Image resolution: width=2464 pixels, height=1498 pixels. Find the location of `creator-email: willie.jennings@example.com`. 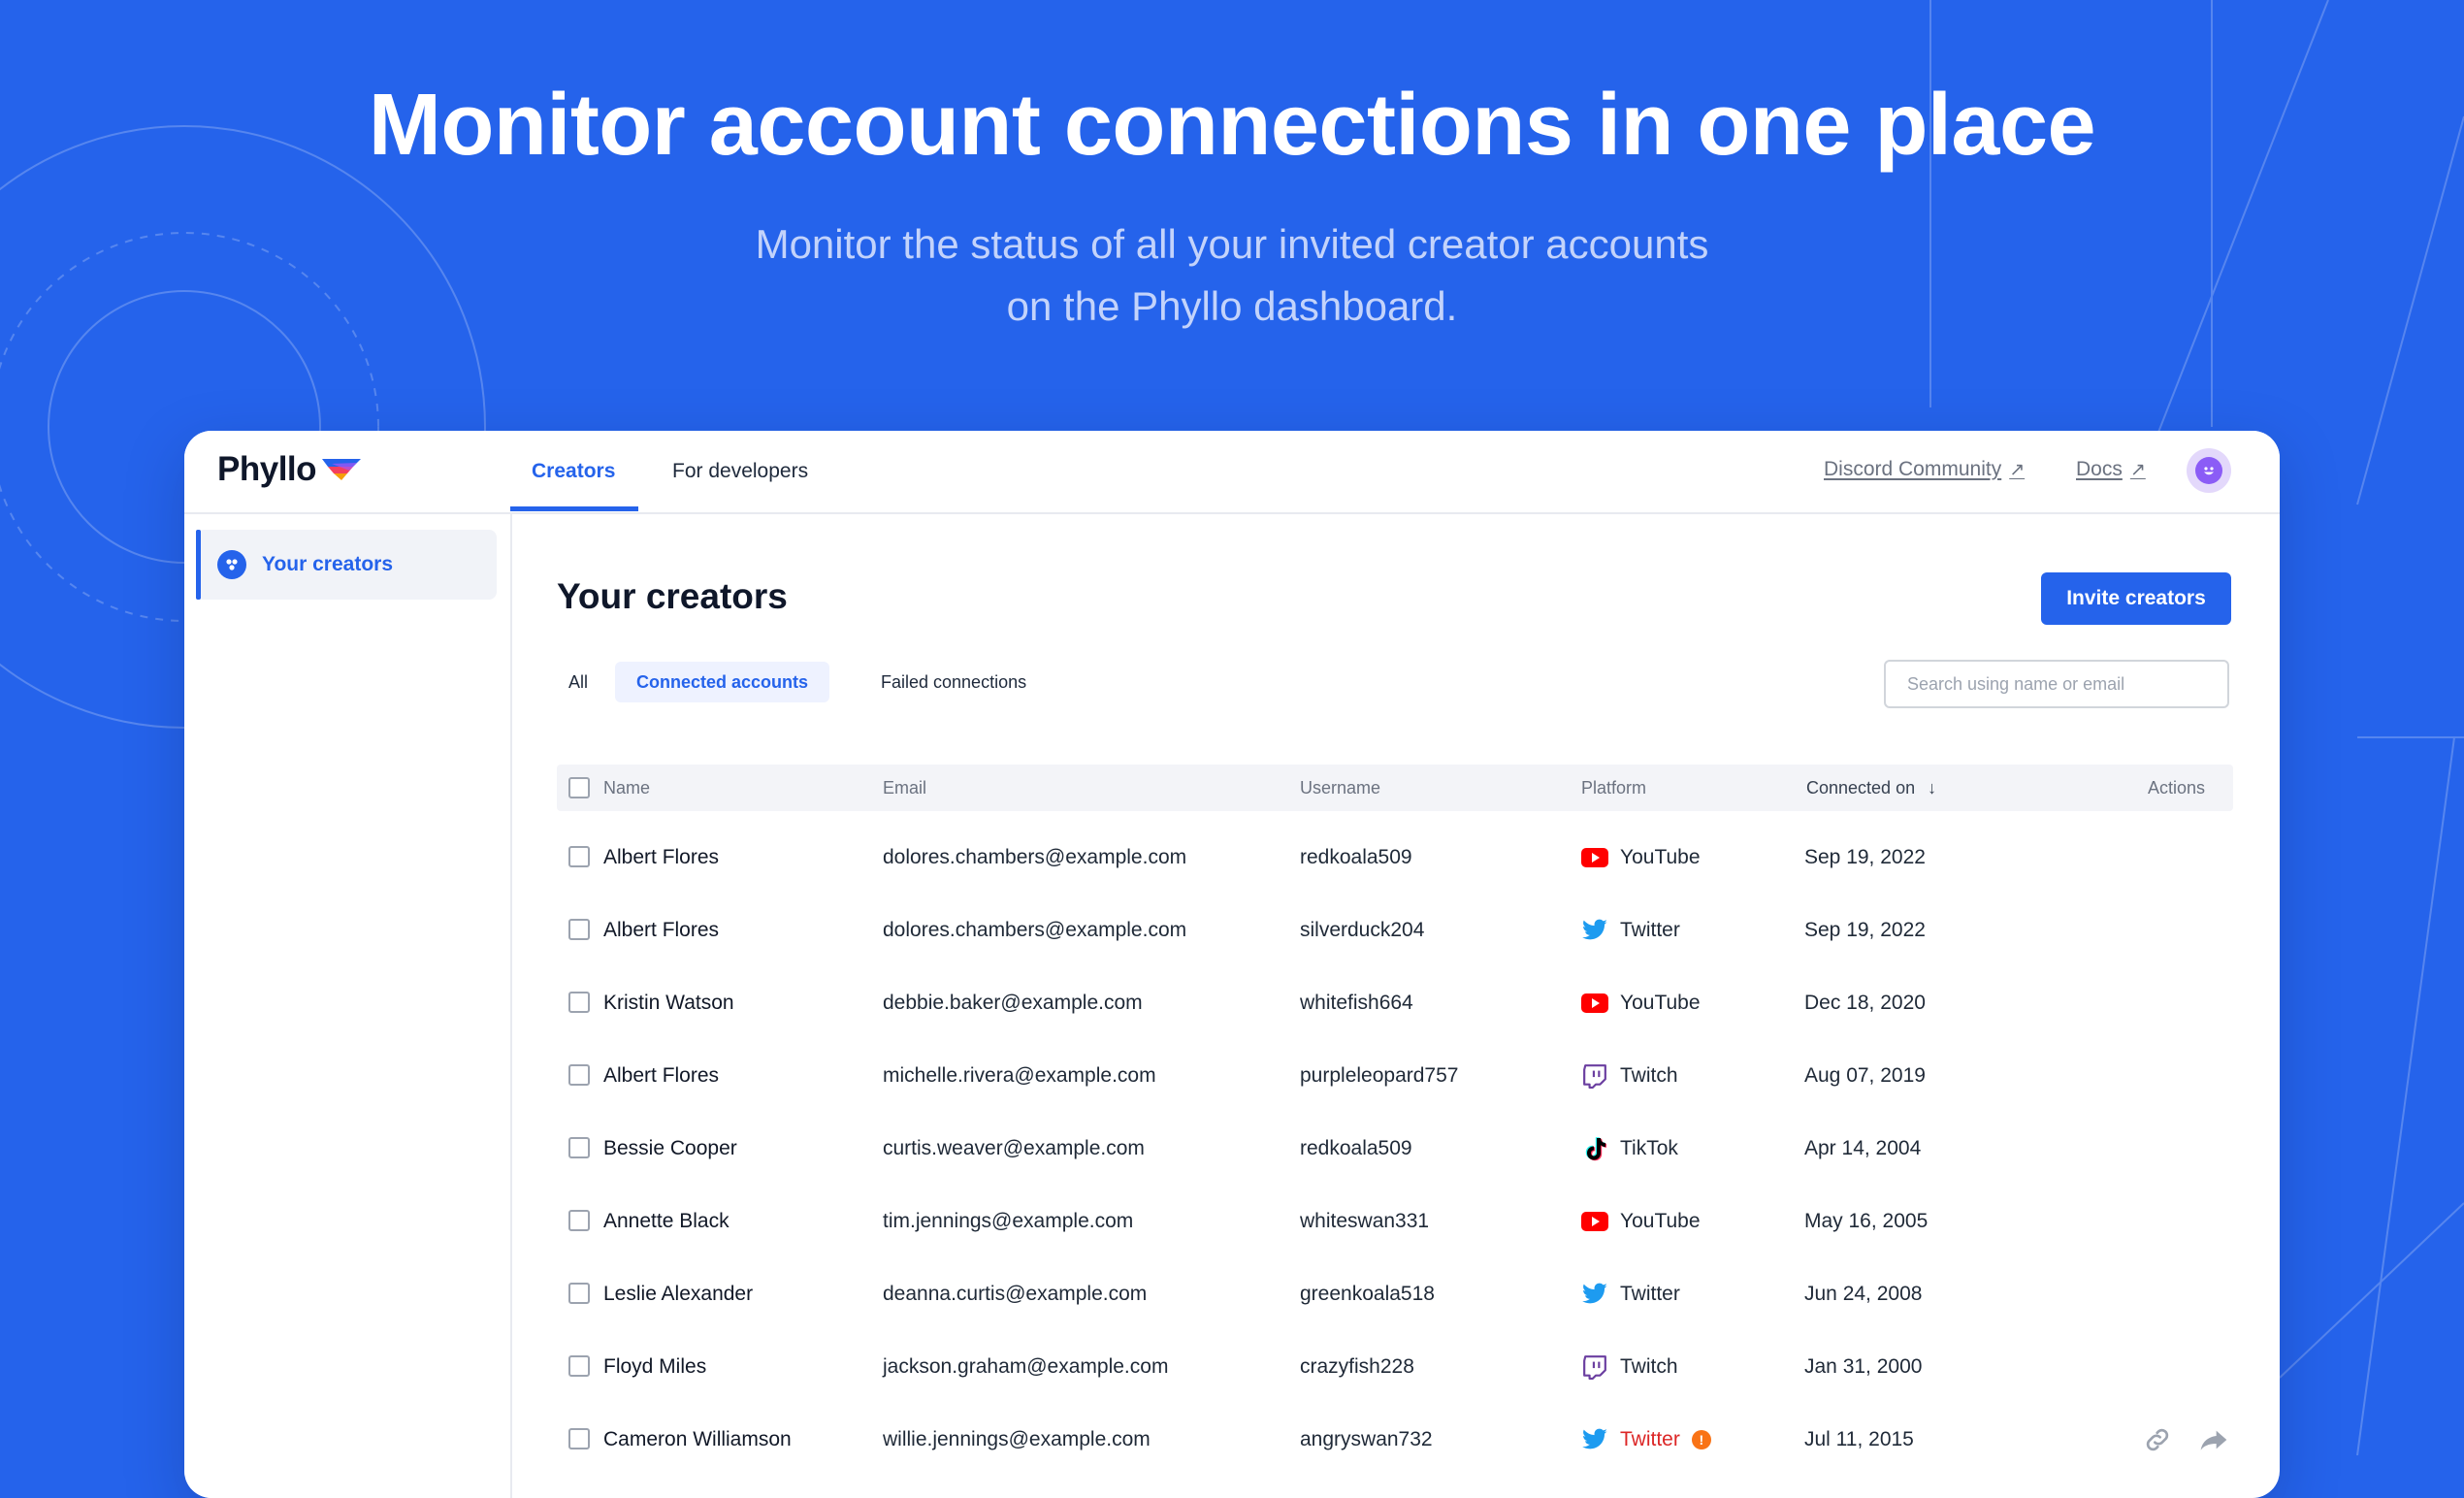

creator-email: willie.jennings@example.com is located at coordinates (1017, 1439).